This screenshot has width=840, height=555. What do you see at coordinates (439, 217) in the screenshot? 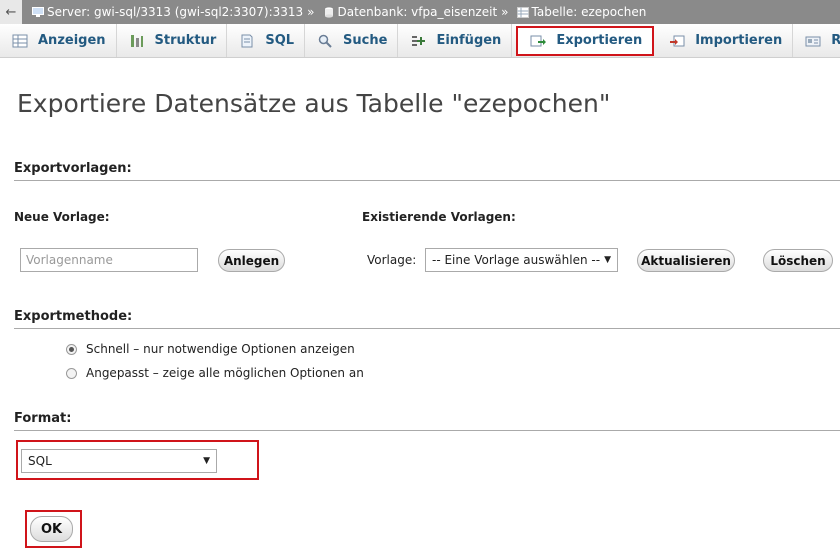
I see `existing-templates-label: Existierende Vorlagen:` at bounding box center [439, 217].